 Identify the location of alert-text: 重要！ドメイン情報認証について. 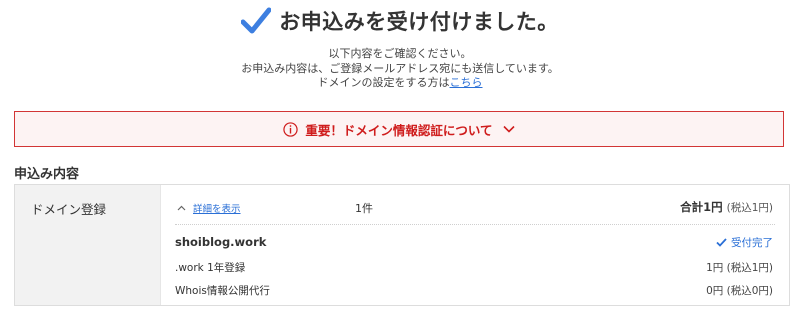
(399, 130).